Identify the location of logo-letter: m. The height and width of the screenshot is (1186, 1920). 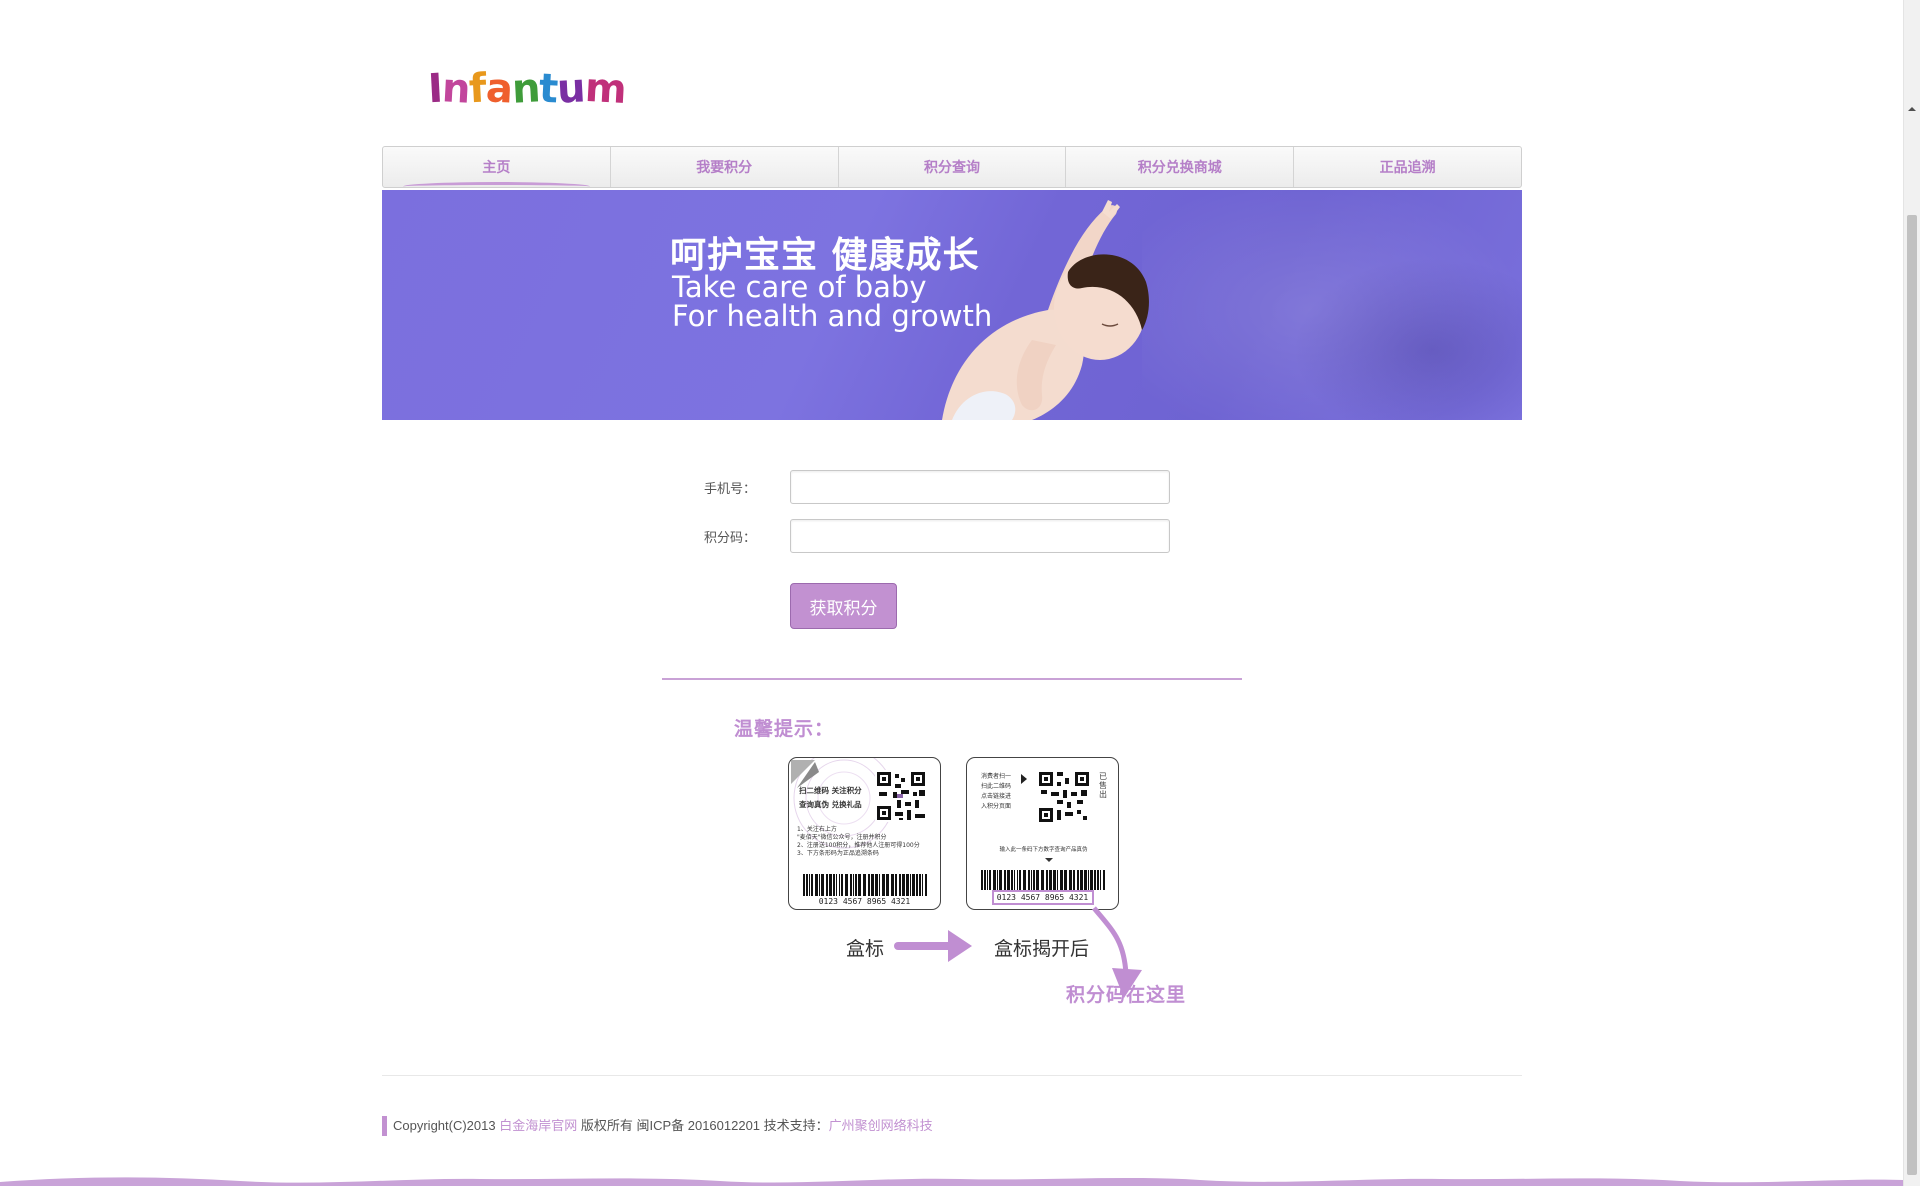
(605, 89).